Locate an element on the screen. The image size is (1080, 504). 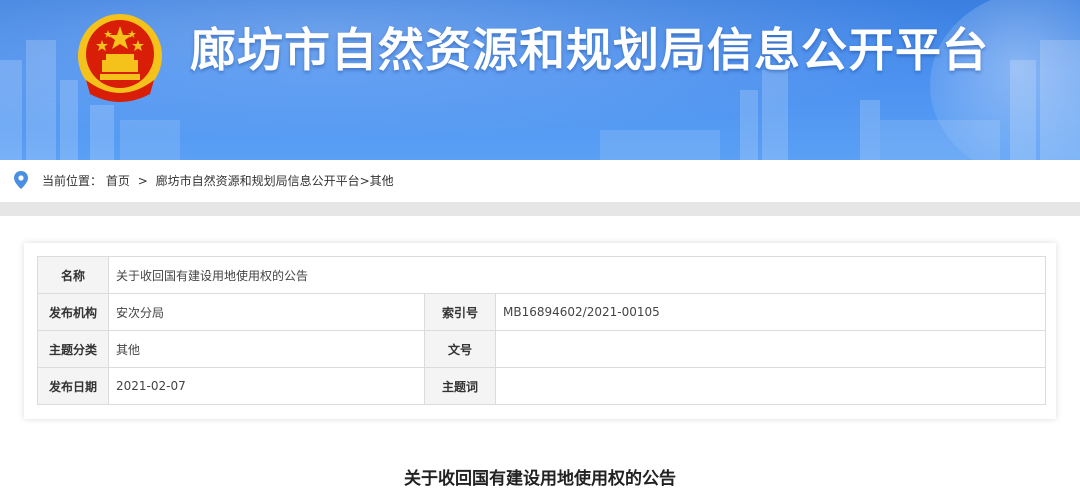
location-pin-icon is located at coordinates (21, 180).